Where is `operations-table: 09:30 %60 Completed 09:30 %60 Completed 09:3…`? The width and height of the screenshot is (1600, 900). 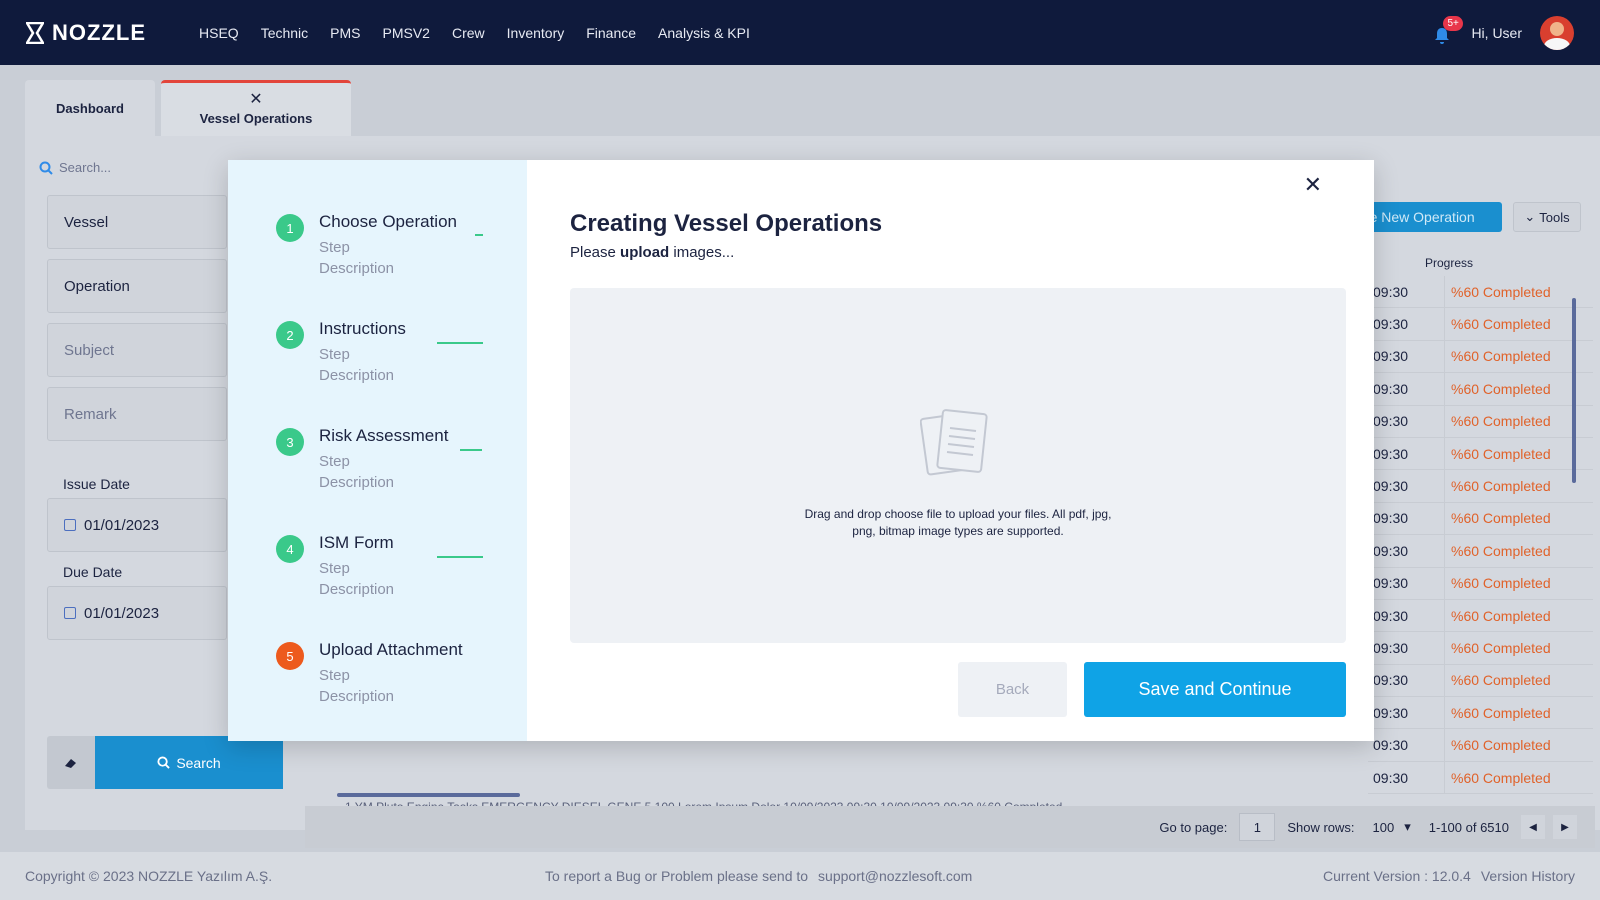
operations-table: 09:30 %60 Completed 09:30 %60 Completed 09:3… is located at coordinates (1480, 535).